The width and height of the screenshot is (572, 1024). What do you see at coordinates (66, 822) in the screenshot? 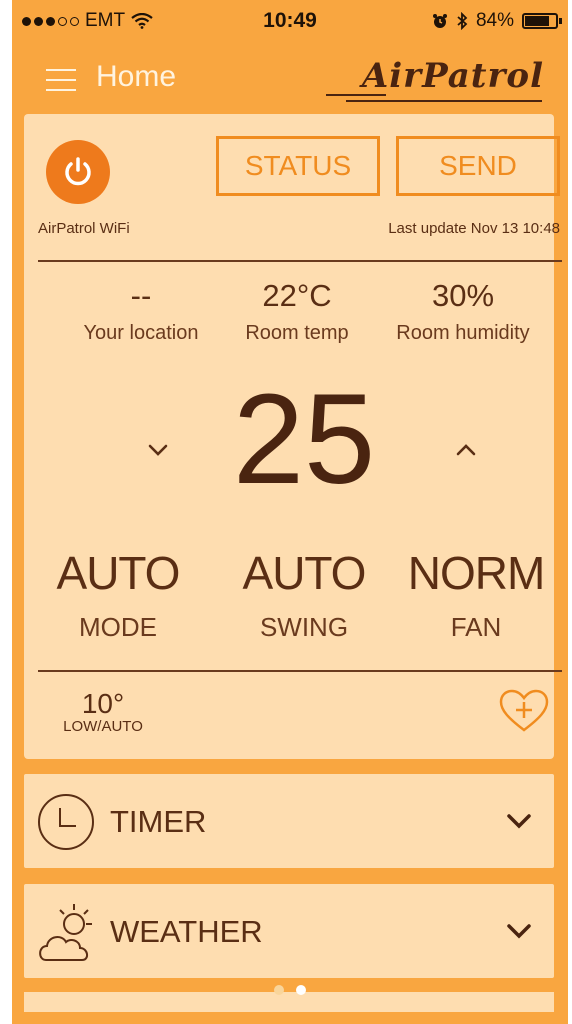
I see `clock-icon` at bounding box center [66, 822].